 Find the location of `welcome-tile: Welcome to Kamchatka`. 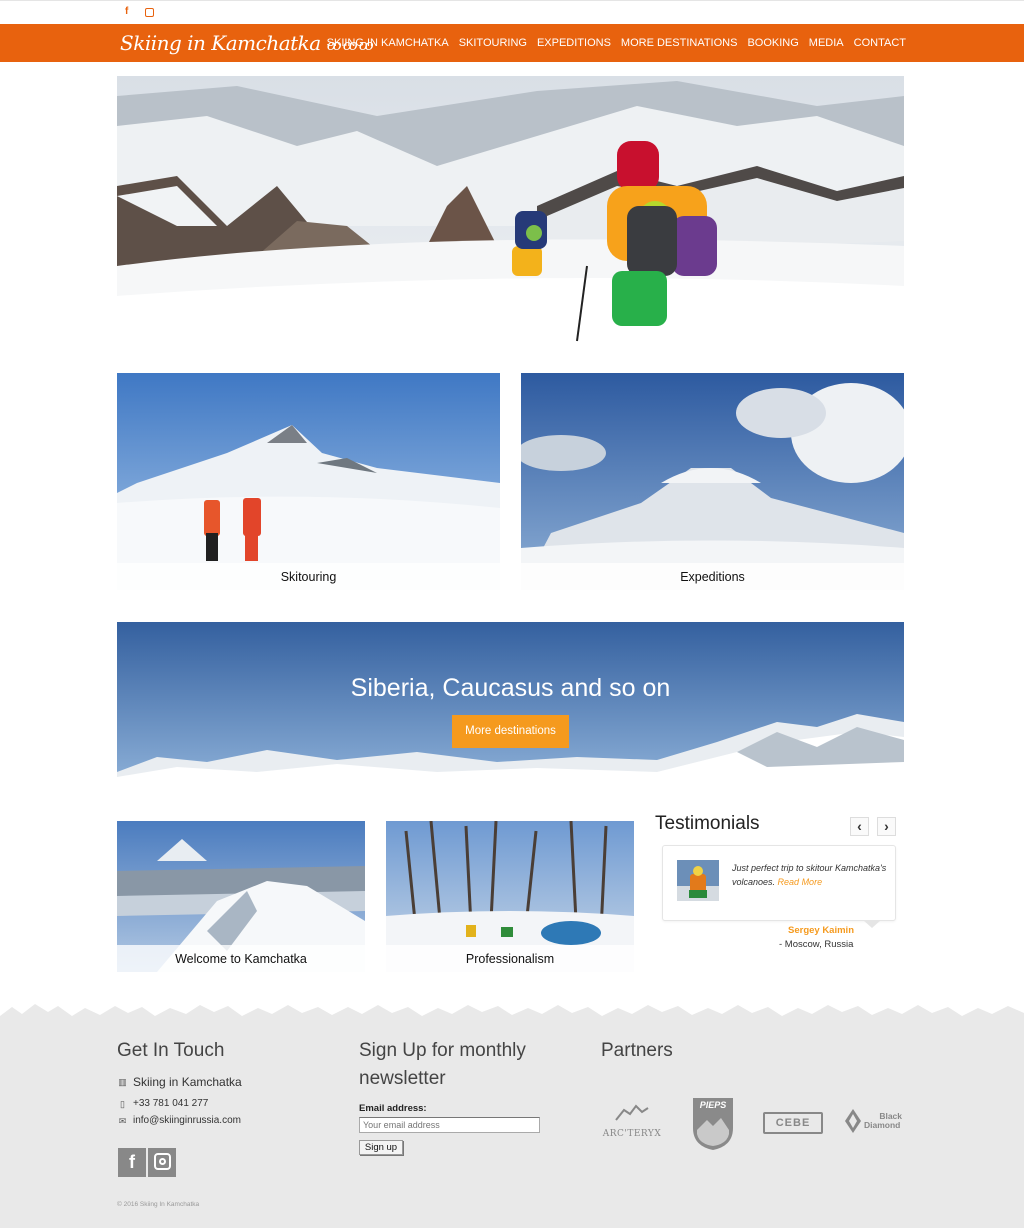

welcome-tile: Welcome to Kamchatka is located at coordinates (241, 896).